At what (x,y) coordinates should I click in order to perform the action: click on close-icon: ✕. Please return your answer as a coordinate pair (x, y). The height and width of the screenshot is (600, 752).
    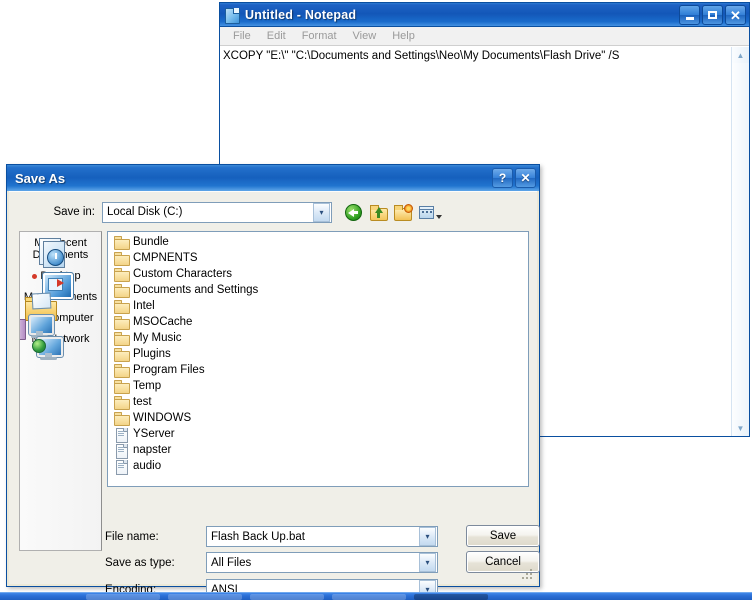
    Looking at the image, I should click on (525, 178).